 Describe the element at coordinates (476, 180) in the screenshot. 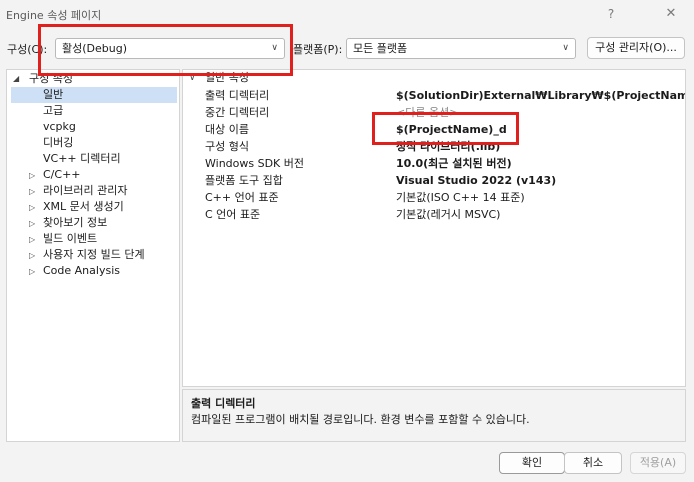

I see `property-value: Visual Studio 2022 (v143)` at that location.